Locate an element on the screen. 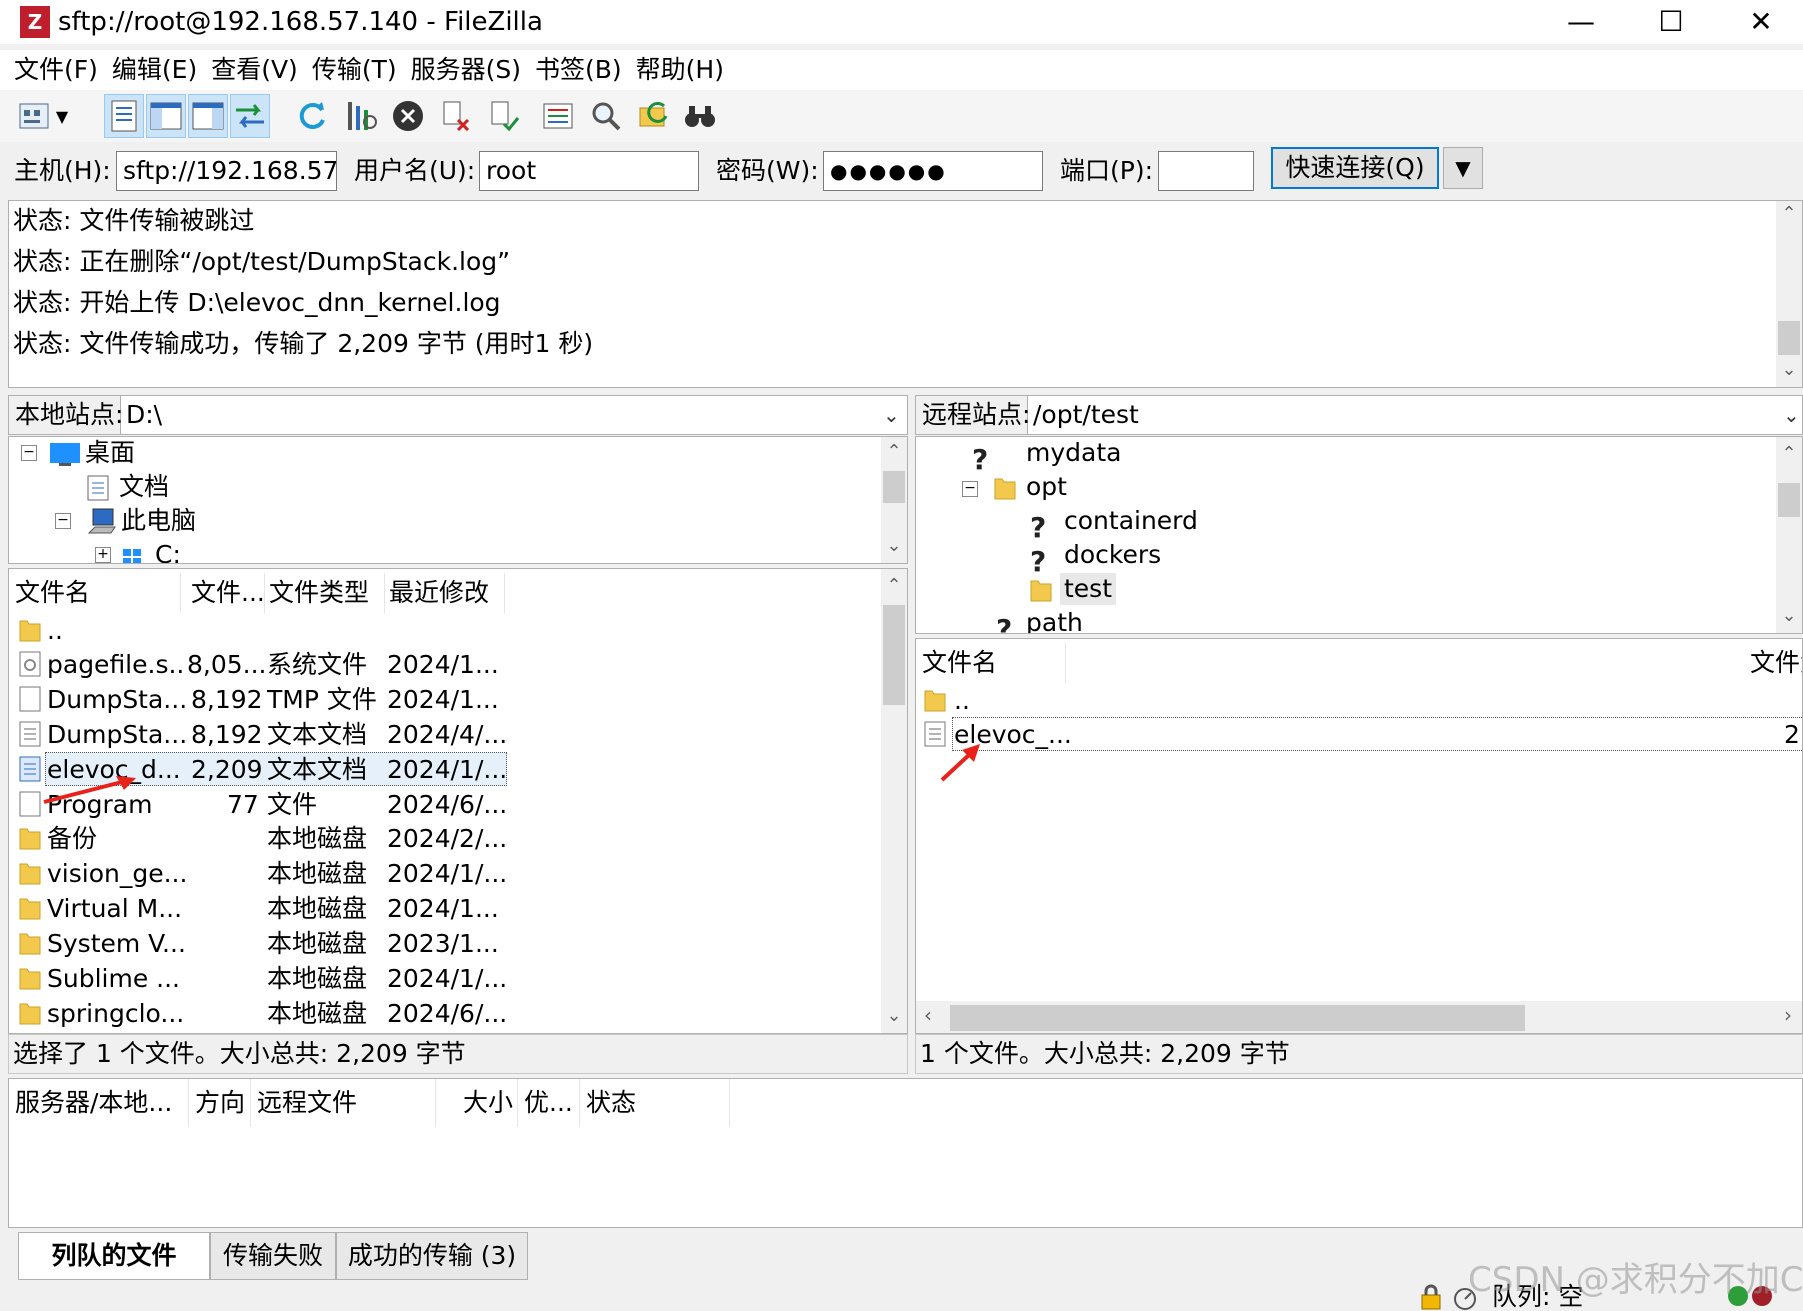  queue-column-status: 状态 is located at coordinates (655, 1103).